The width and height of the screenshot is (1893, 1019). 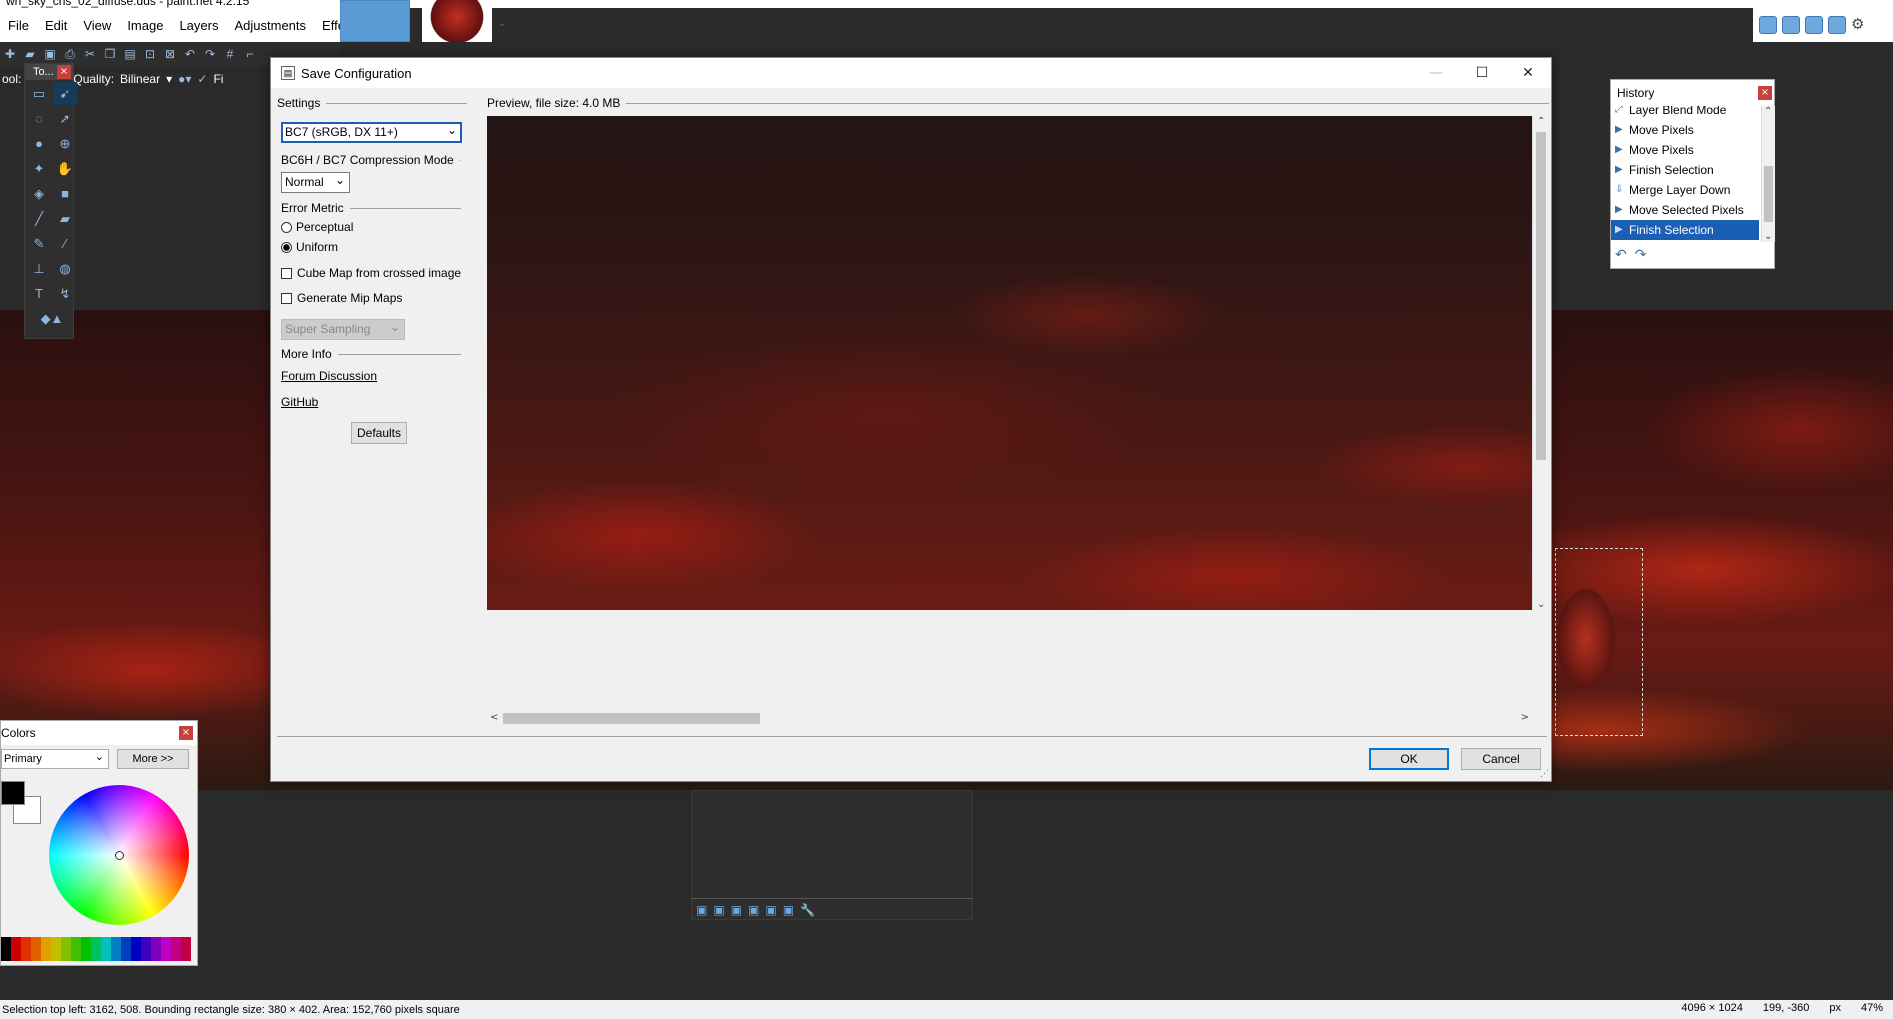 What do you see at coordinates (56, 25) in the screenshot?
I see `menu-edit: Edit` at bounding box center [56, 25].